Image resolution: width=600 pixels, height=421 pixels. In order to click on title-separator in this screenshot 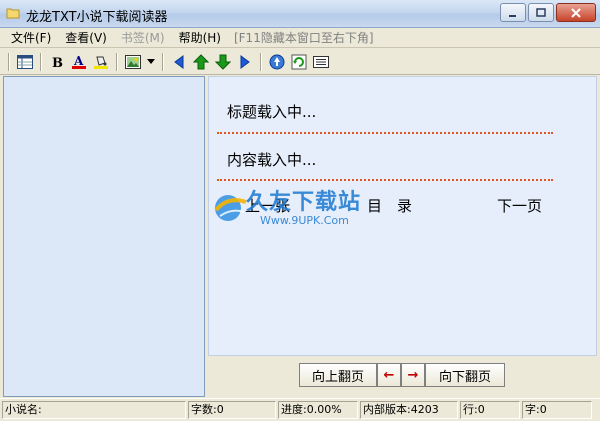, I will do `click(385, 133)`.